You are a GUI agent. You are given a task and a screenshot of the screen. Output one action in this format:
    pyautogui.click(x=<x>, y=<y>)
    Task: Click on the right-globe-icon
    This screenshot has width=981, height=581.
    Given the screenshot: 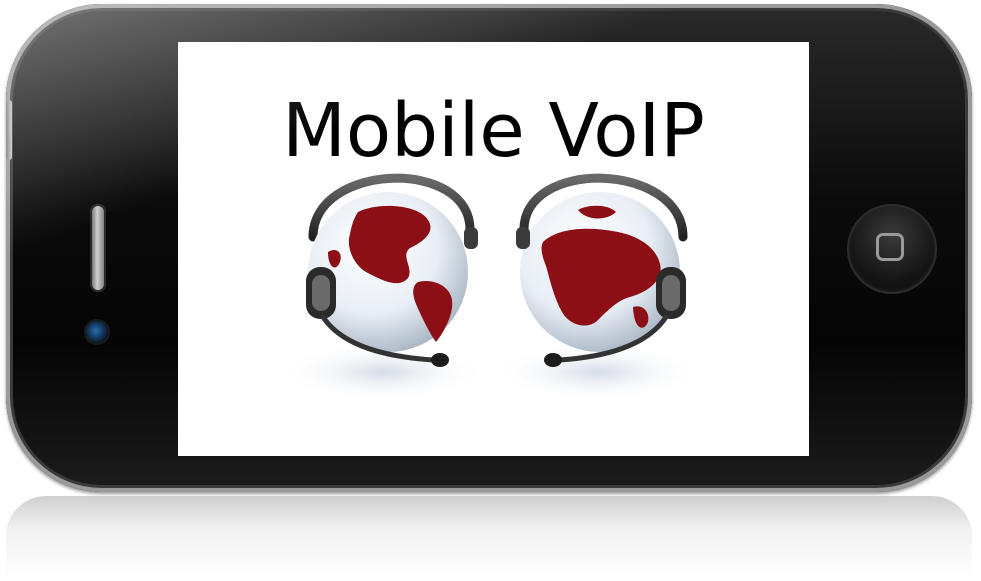 What is the action you would take?
    pyautogui.click(x=602, y=270)
    